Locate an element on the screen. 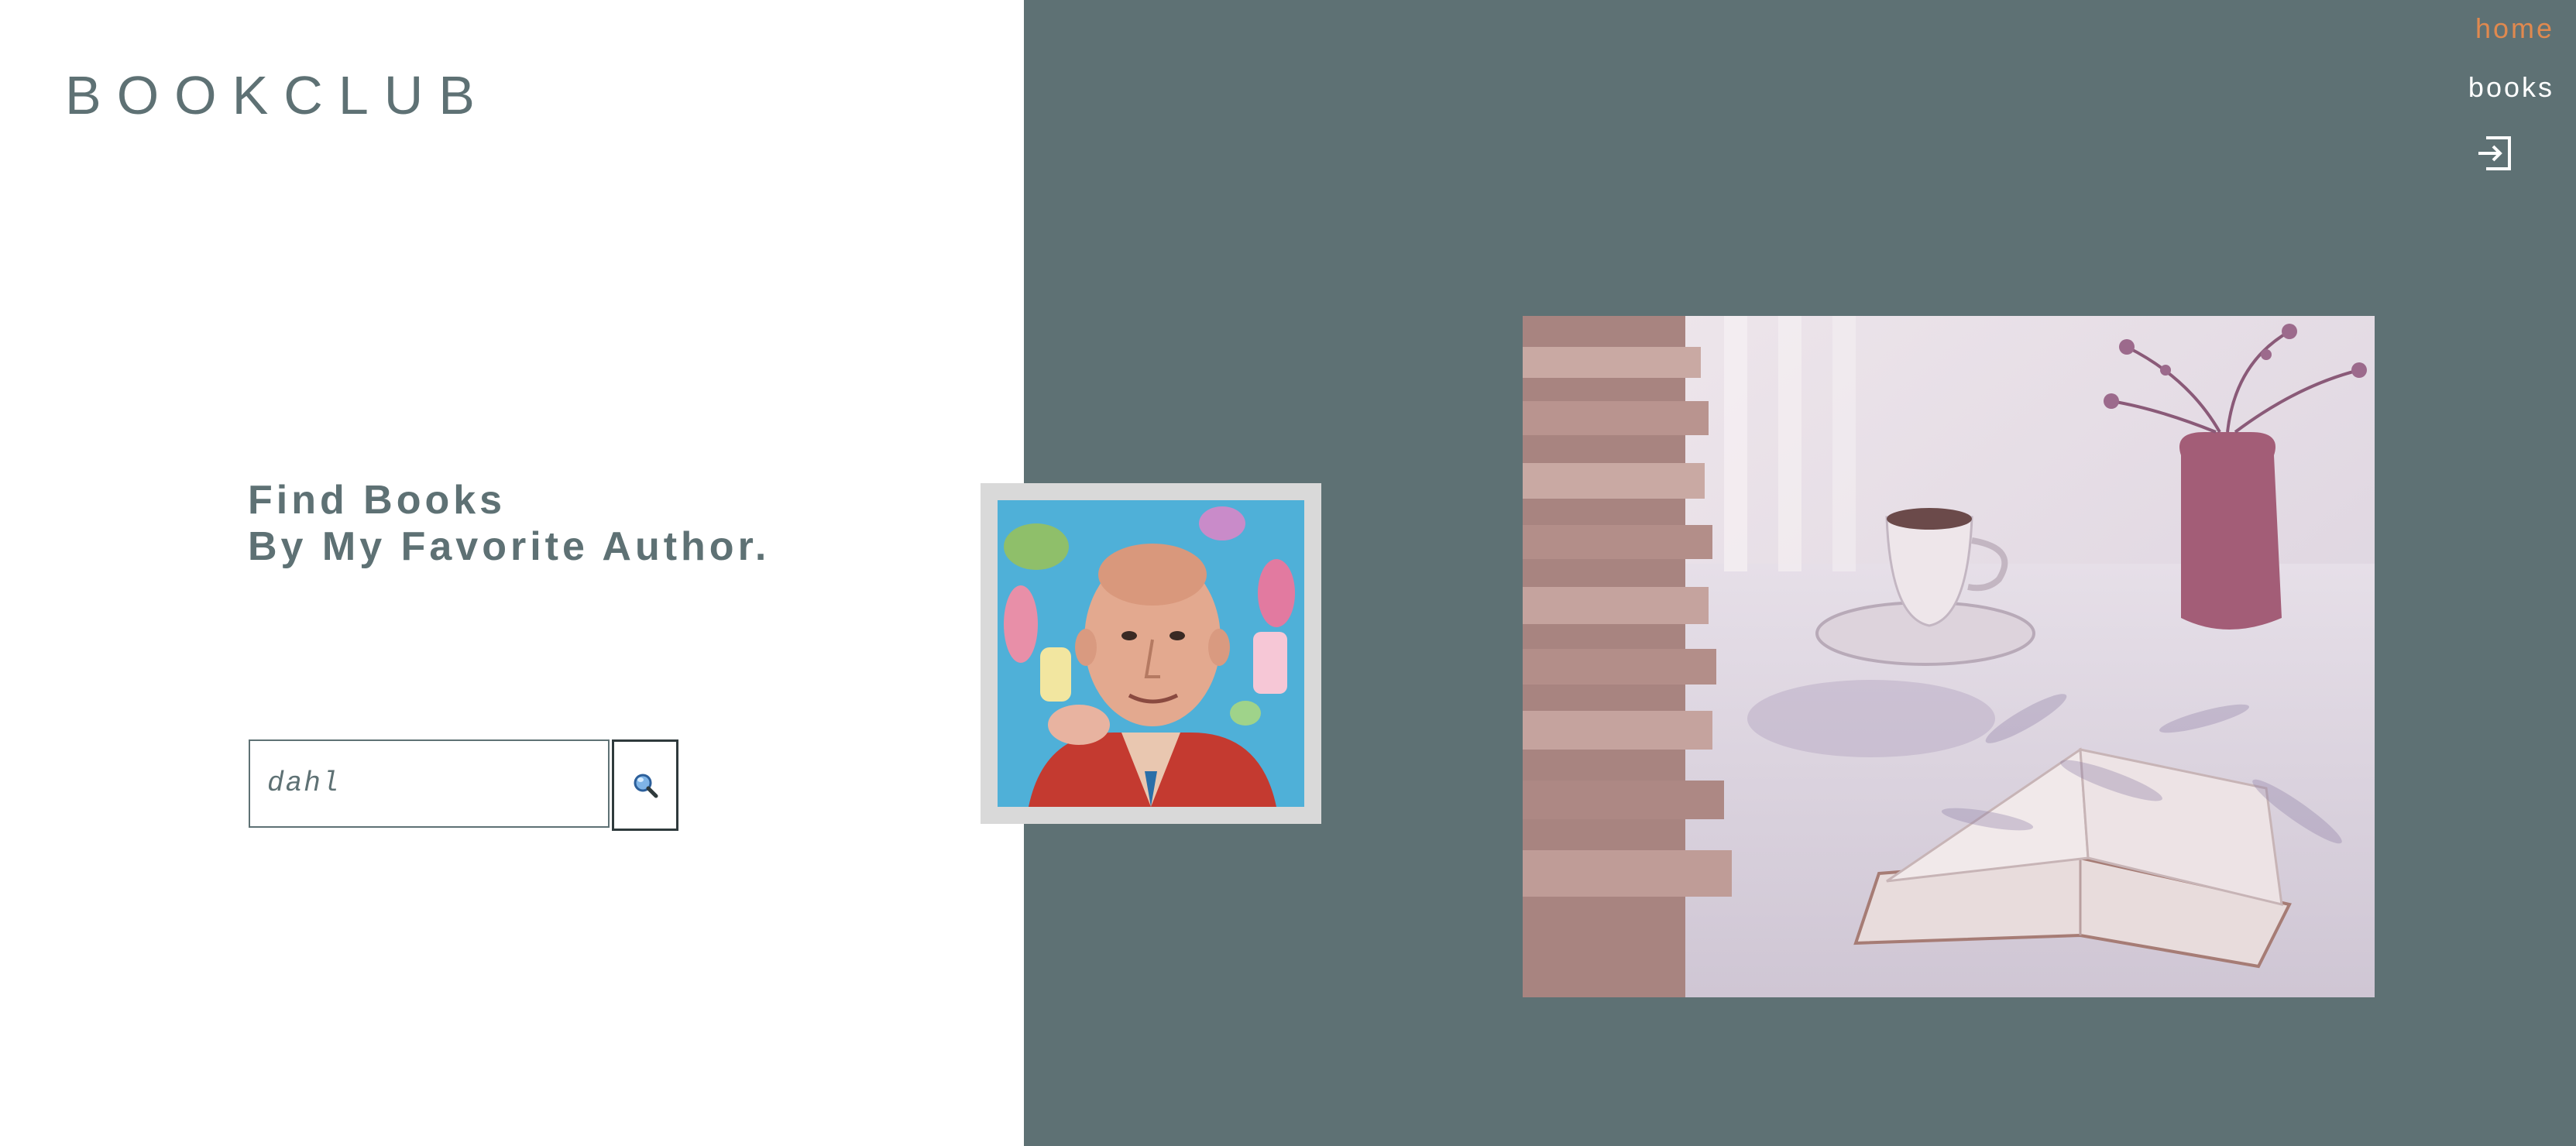  site-logo: BOOKCLUB is located at coordinates (277, 95).